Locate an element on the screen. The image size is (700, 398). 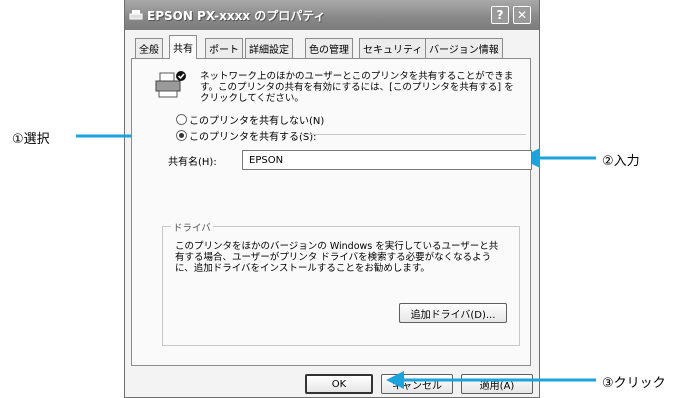
ok-button: OK is located at coordinates (339, 384).